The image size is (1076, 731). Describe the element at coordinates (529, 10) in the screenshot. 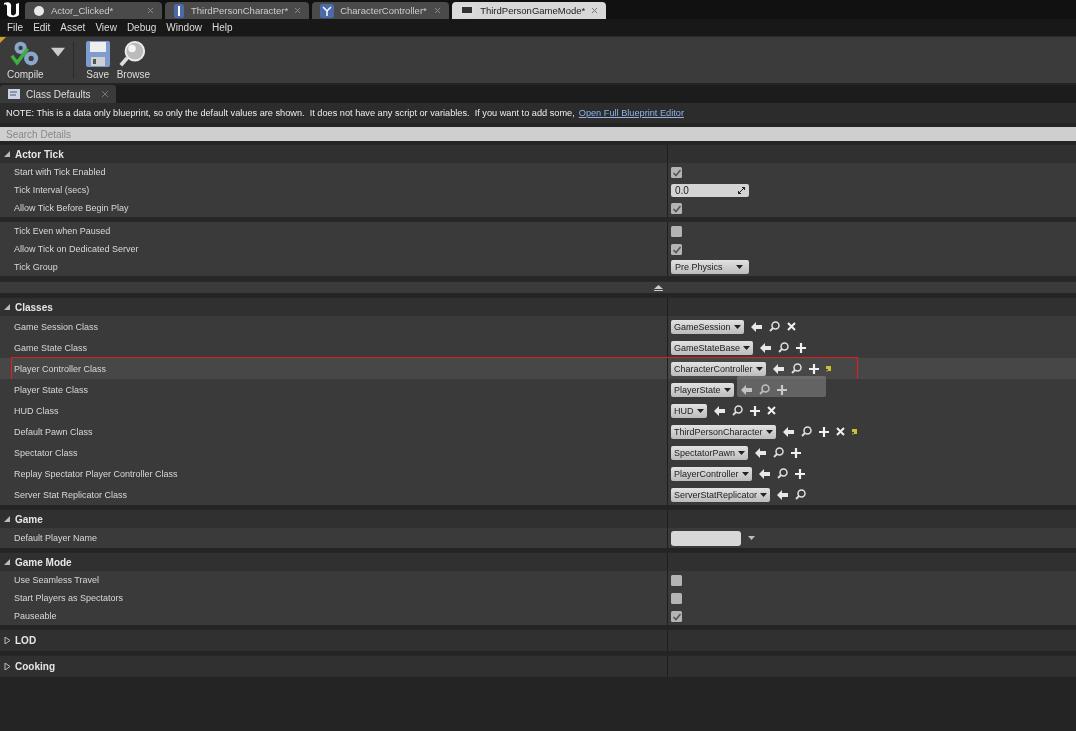

I see `editor-tab: ThirdPersonGameMode*` at that location.